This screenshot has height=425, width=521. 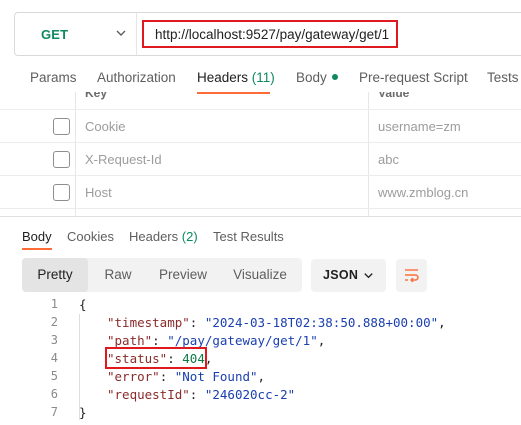 What do you see at coordinates (260, 216) in the screenshot?
I see `pane-divider` at bounding box center [260, 216].